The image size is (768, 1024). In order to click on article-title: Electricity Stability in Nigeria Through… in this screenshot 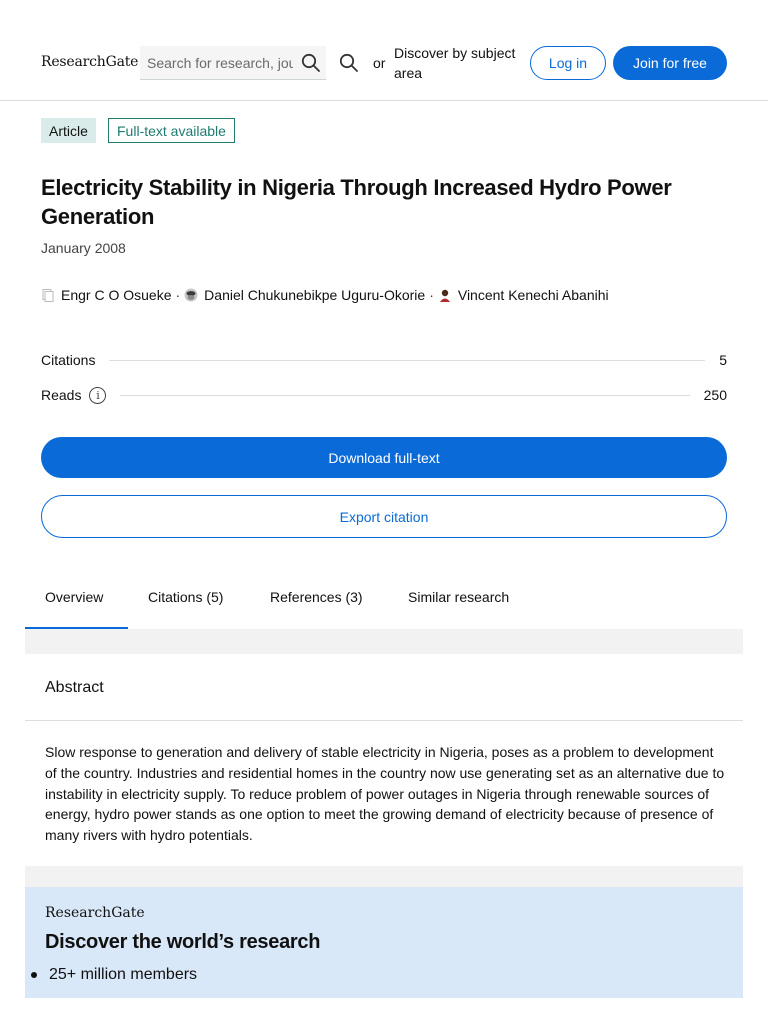, I will do `click(356, 202)`.